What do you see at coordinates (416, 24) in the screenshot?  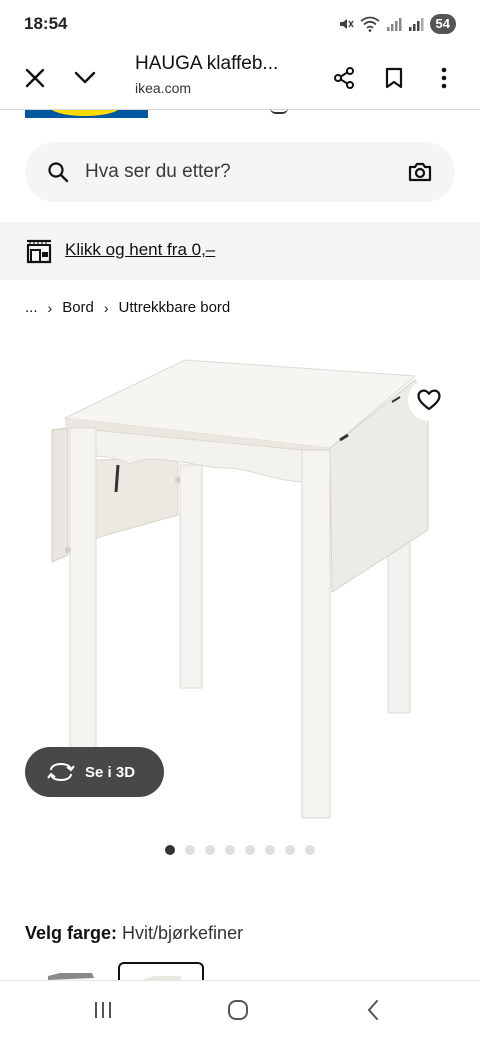 I see `signal-roaming-icon` at bounding box center [416, 24].